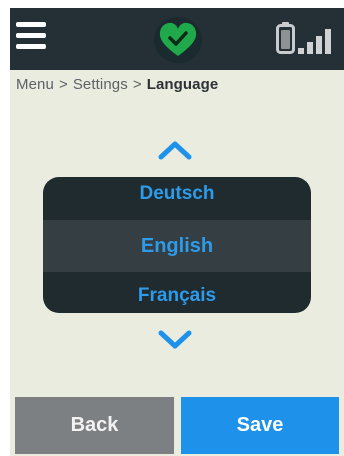 The height and width of the screenshot is (456, 344). What do you see at coordinates (182, 84) in the screenshot?
I see `breadcrumb-current: Language` at bounding box center [182, 84].